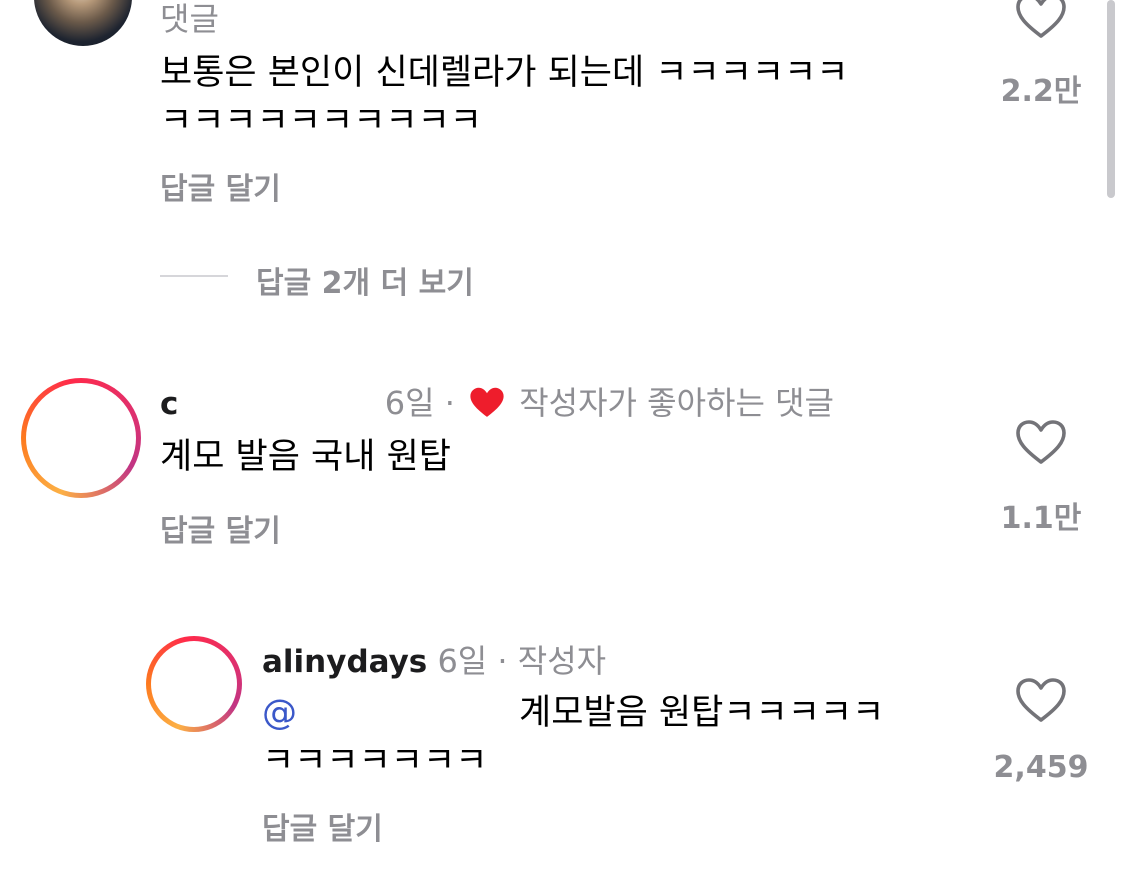 The image size is (1125, 882). Describe the element at coordinates (434, 659) in the screenshot. I see `comment-meta: alinydays 6일 · 작성자` at that location.